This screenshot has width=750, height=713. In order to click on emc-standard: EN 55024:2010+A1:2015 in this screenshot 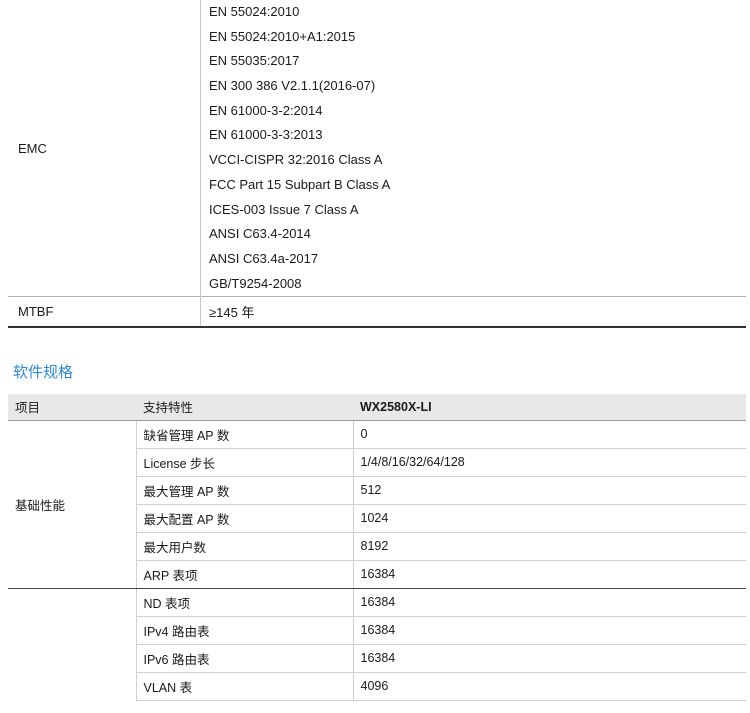, I will do `click(282, 36)`.